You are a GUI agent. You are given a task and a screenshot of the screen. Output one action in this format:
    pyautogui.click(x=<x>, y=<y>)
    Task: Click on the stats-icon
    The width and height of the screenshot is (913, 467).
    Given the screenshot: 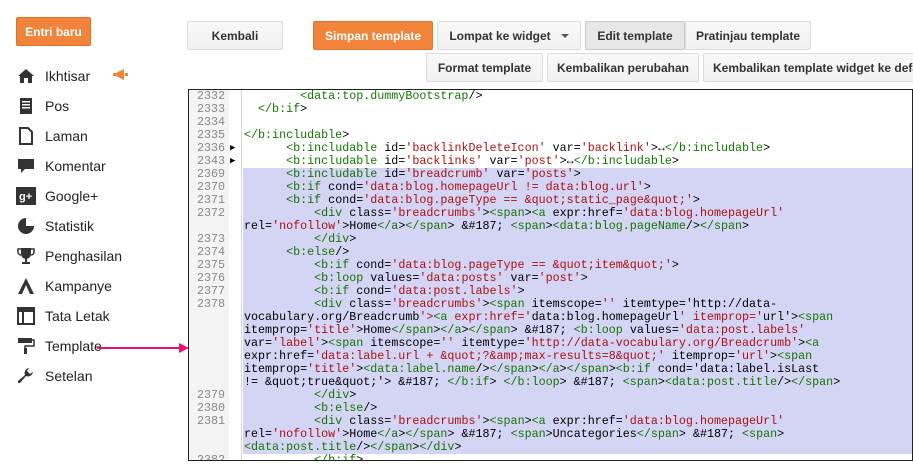 What is the action you would take?
    pyautogui.click(x=26, y=226)
    